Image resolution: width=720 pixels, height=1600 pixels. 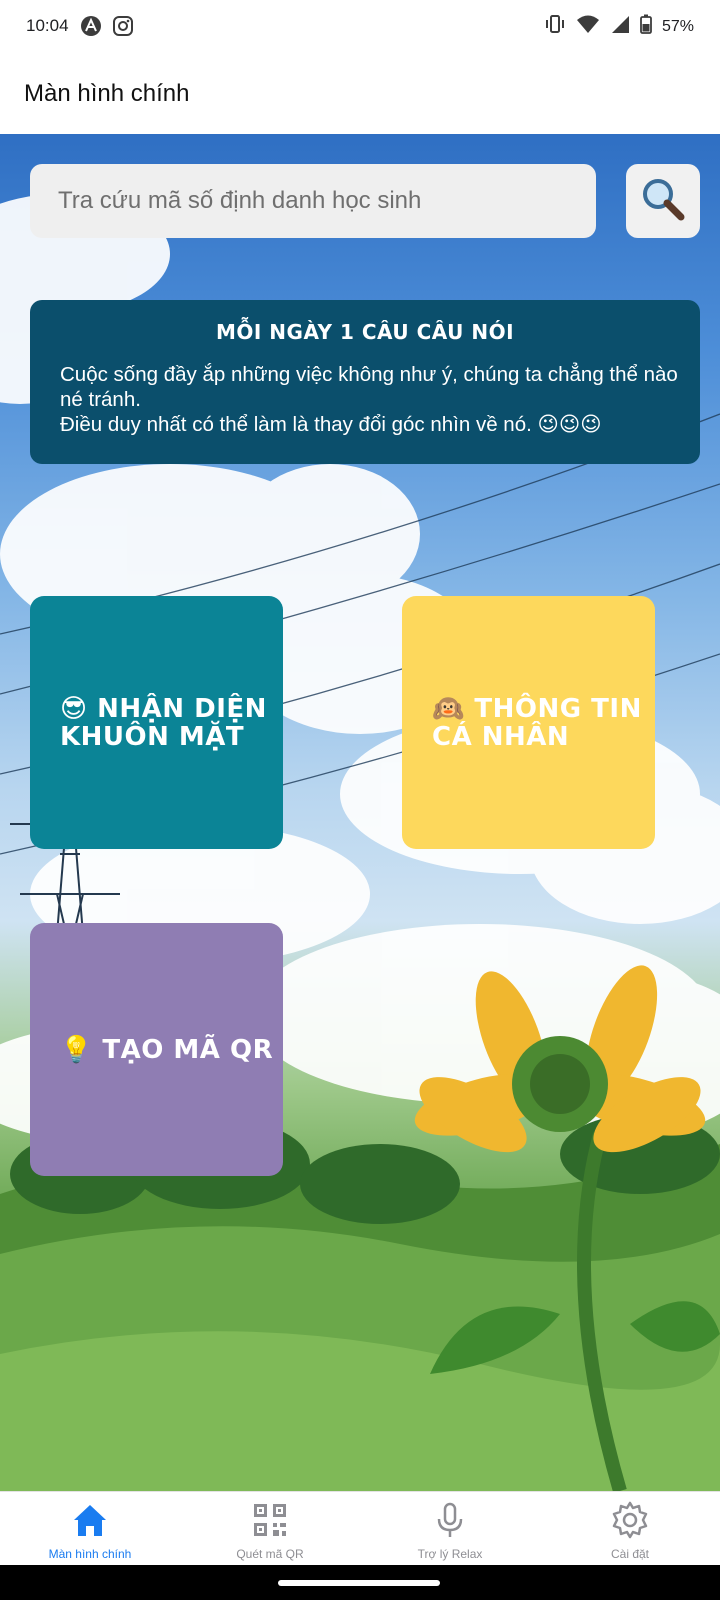 What do you see at coordinates (47, 25) in the screenshot?
I see `status-time: 10:04` at bounding box center [47, 25].